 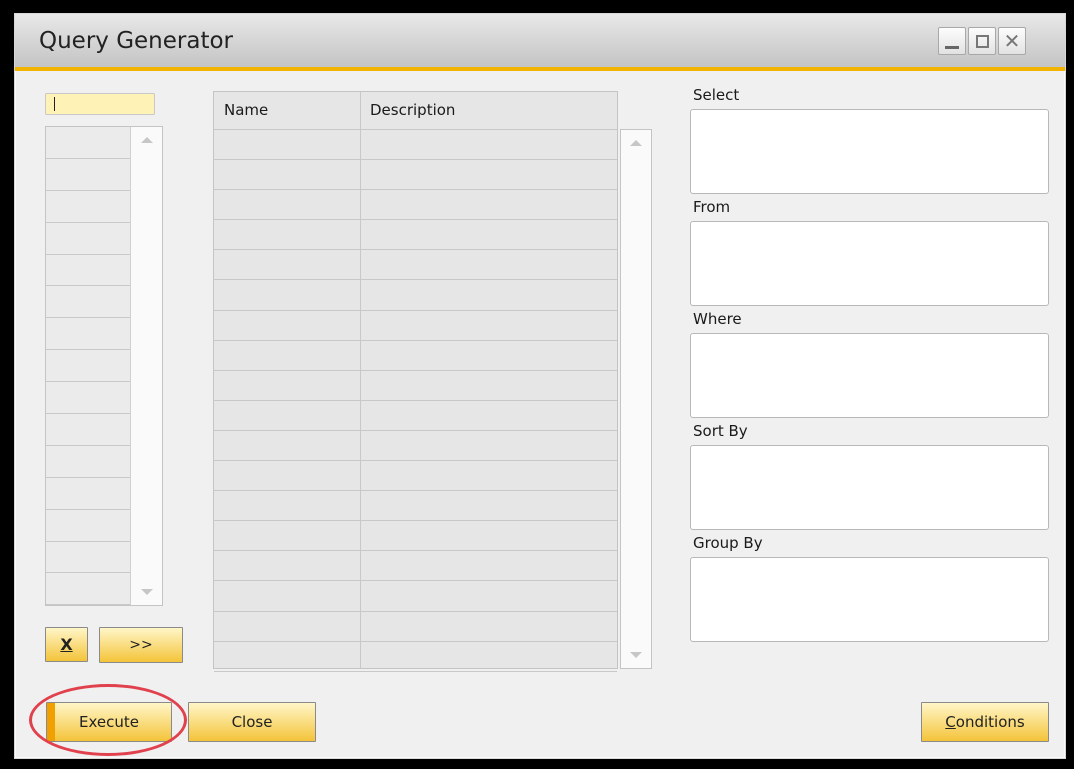 I want to click on text-caret, so click(x=54, y=104).